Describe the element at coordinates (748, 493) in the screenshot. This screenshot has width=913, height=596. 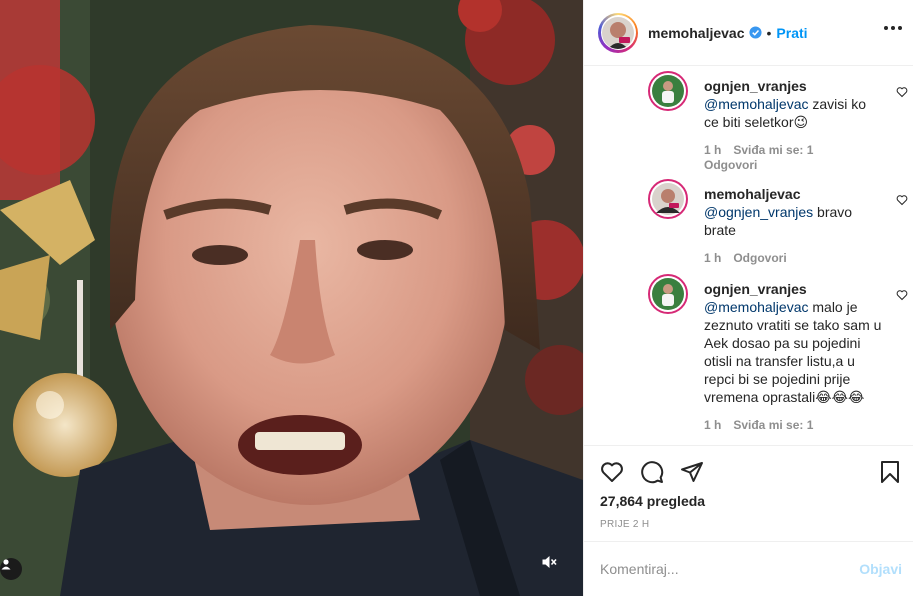
I see `post-actions: 27,864 pregleda PRIJE 2 H` at that location.